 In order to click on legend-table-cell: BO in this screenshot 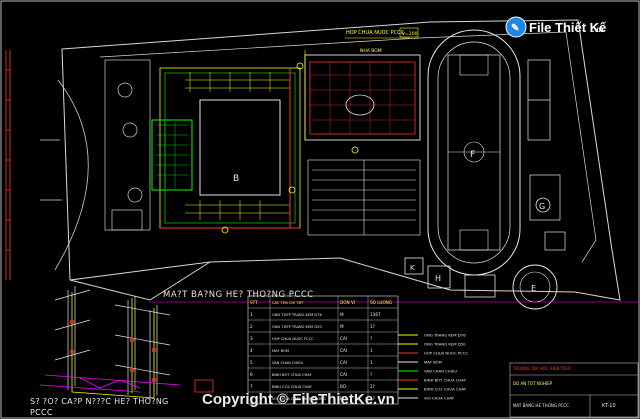, I will do `click(343, 386)`.